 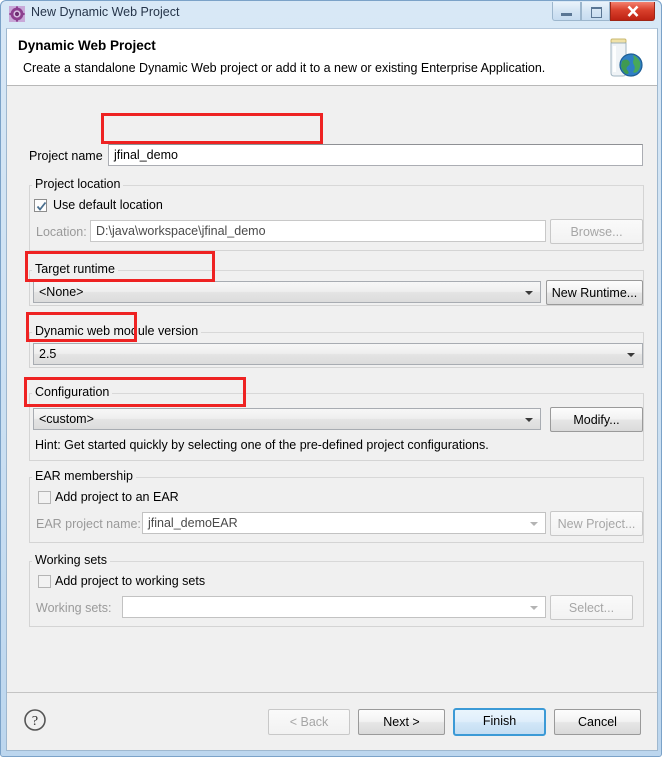 What do you see at coordinates (44, 497) in the screenshot?
I see `add-to-ear-checkbox` at bounding box center [44, 497].